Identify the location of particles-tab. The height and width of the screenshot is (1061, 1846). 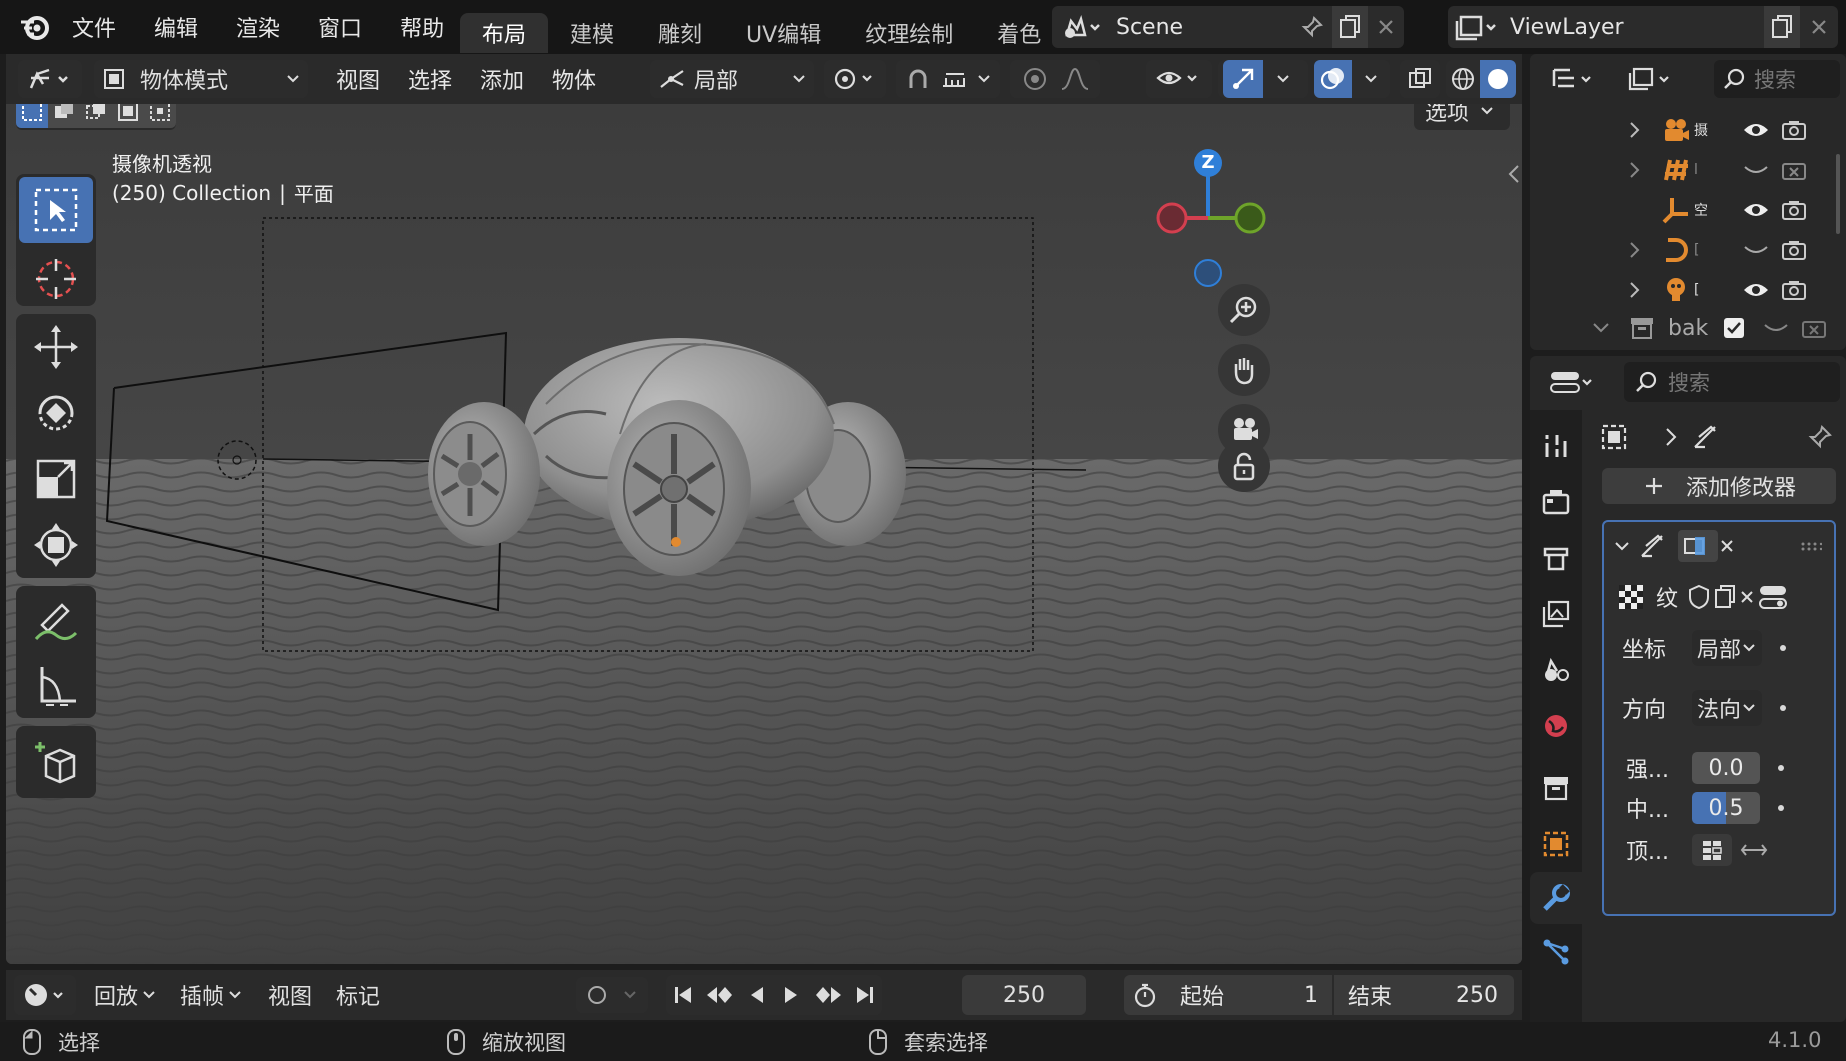
(1556, 952).